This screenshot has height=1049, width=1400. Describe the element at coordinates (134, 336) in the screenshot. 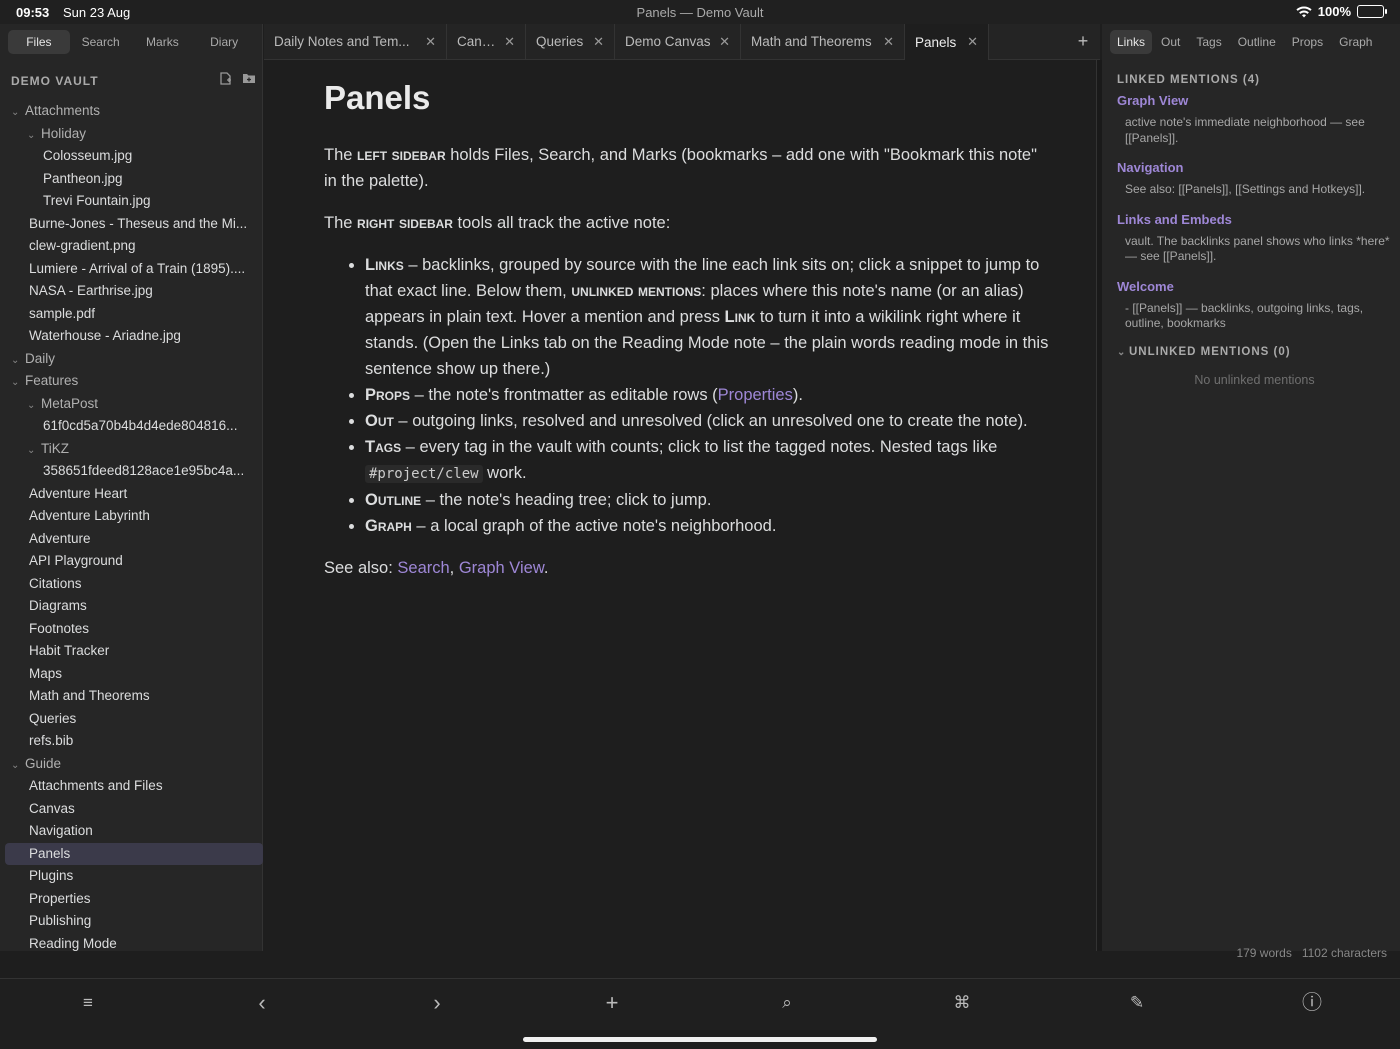

I see `file-item: Waterhouse - Ariadne.jpg` at that location.